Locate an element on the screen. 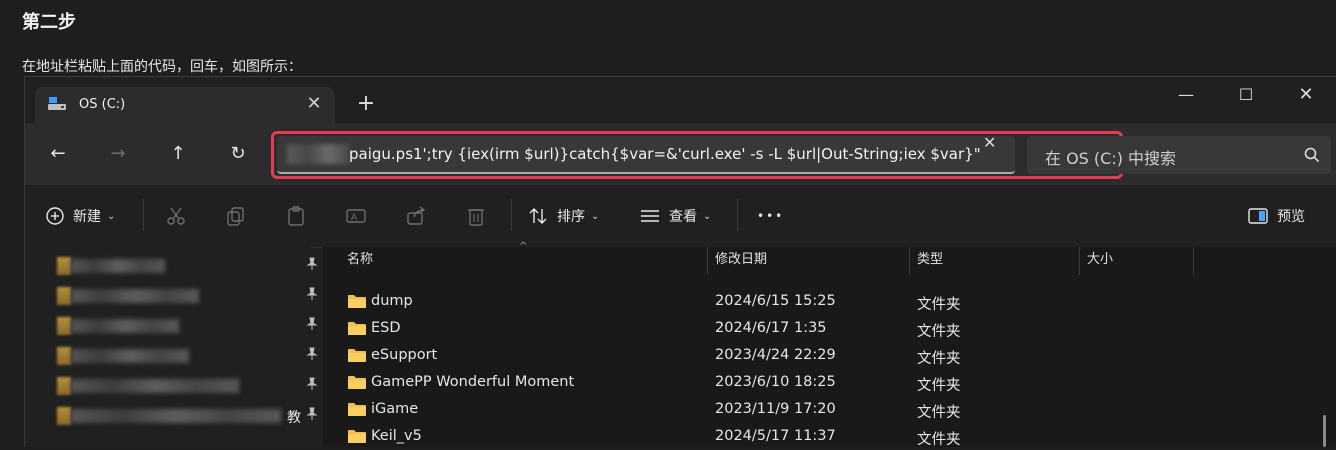  view-label: 查看 is located at coordinates (683, 217).